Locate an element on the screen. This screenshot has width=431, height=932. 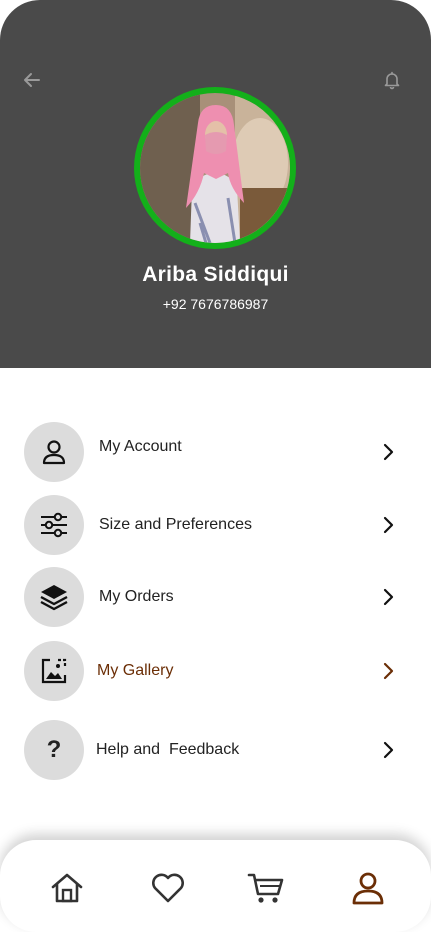
bell-icon is located at coordinates (392, 80).